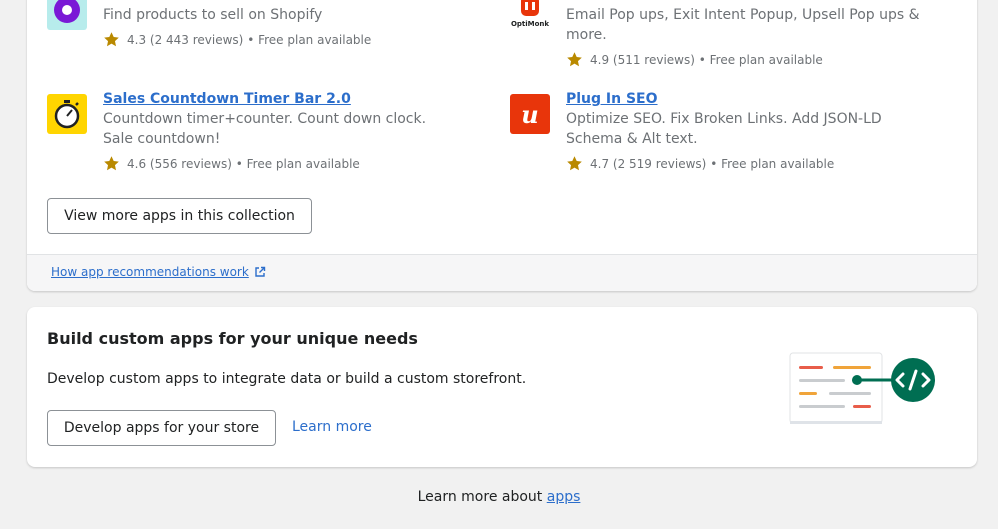  I want to click on learn-more-link: Learn more, so click(332, 427).